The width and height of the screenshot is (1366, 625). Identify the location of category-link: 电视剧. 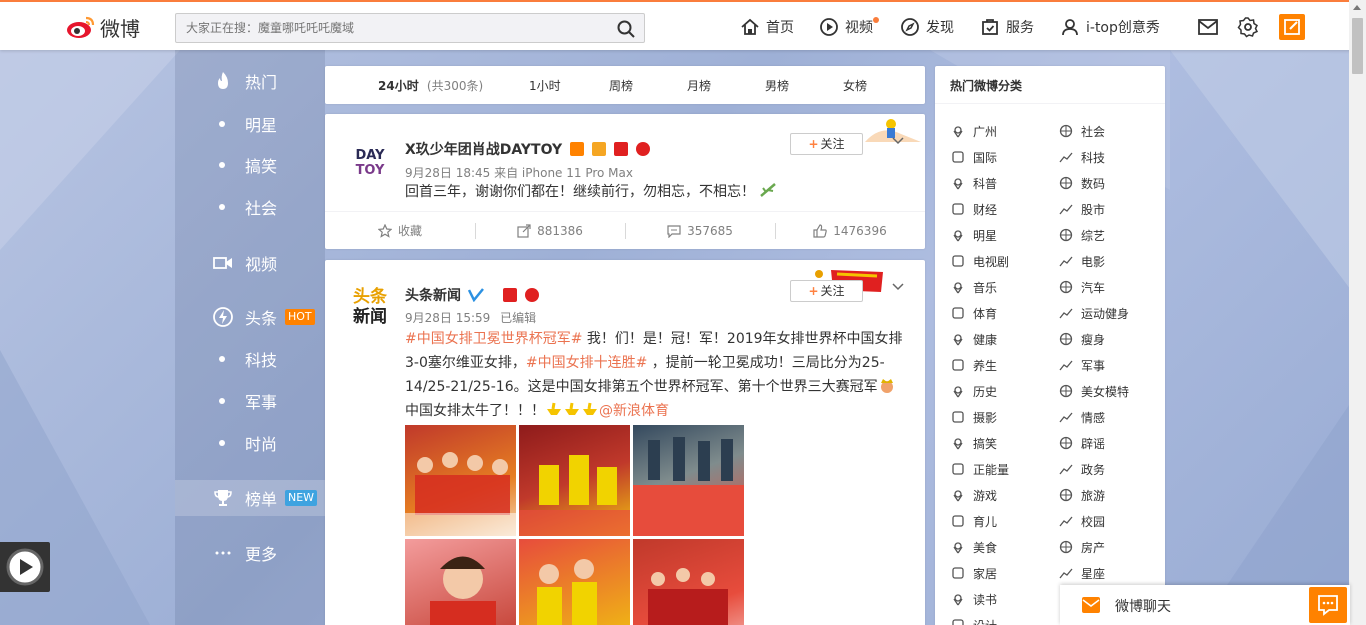
(980, 261).